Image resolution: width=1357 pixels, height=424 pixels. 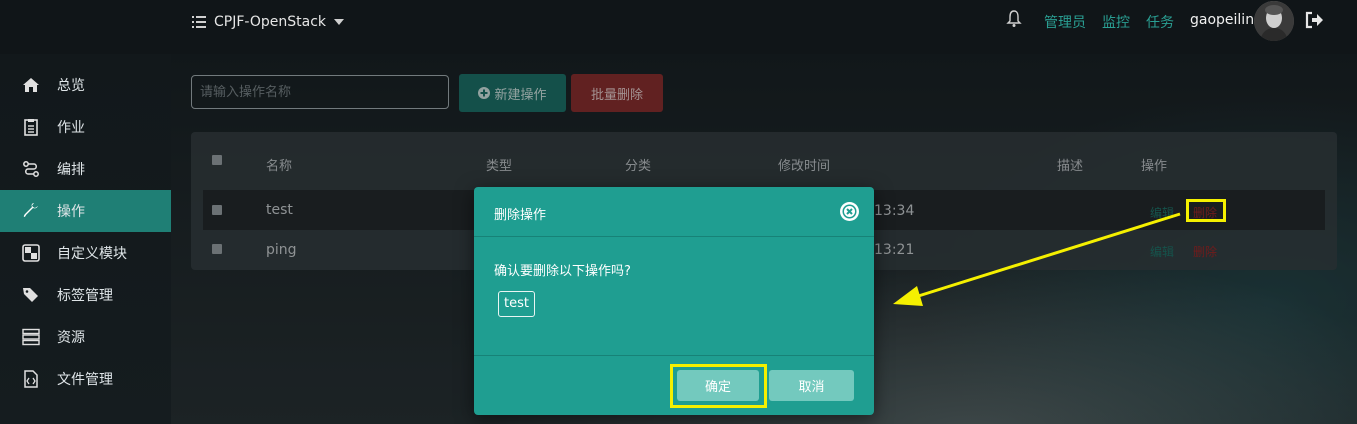 What do you see at coordinates (811, 385) in the screenshot?
I see `cancel-button: 取消` at bounding box center [811, 385].